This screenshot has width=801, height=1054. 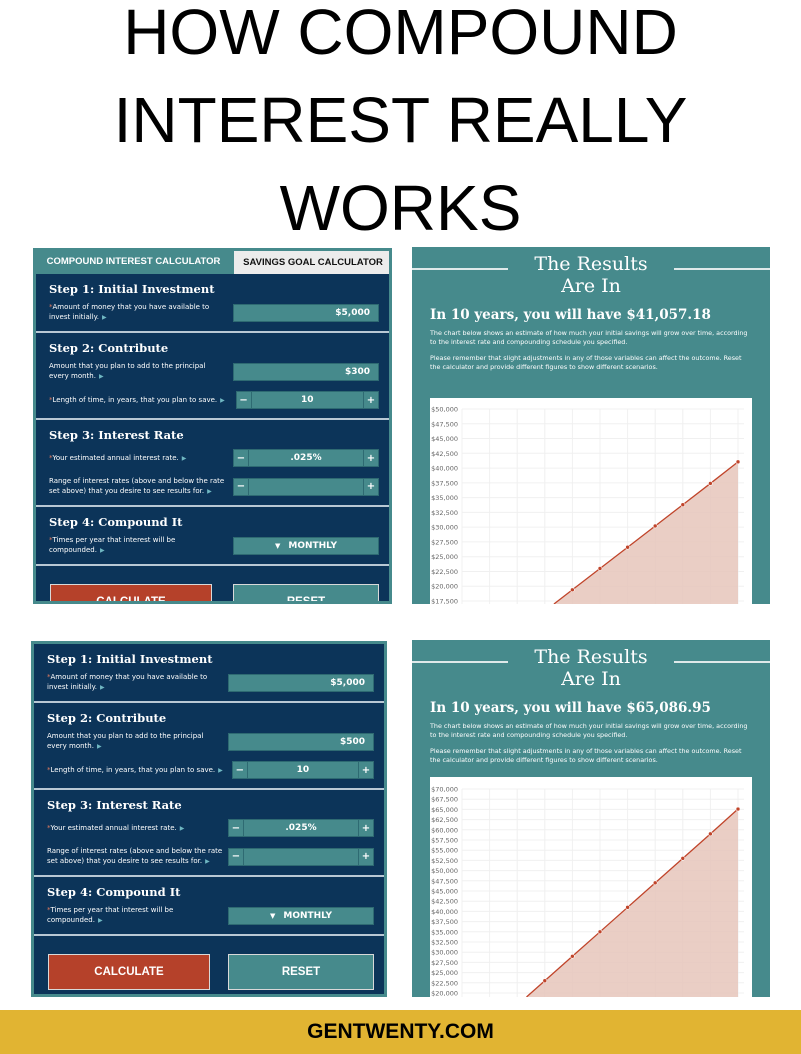 I want to click on y-tick-label: $20,000, so click(x=444, y=587).